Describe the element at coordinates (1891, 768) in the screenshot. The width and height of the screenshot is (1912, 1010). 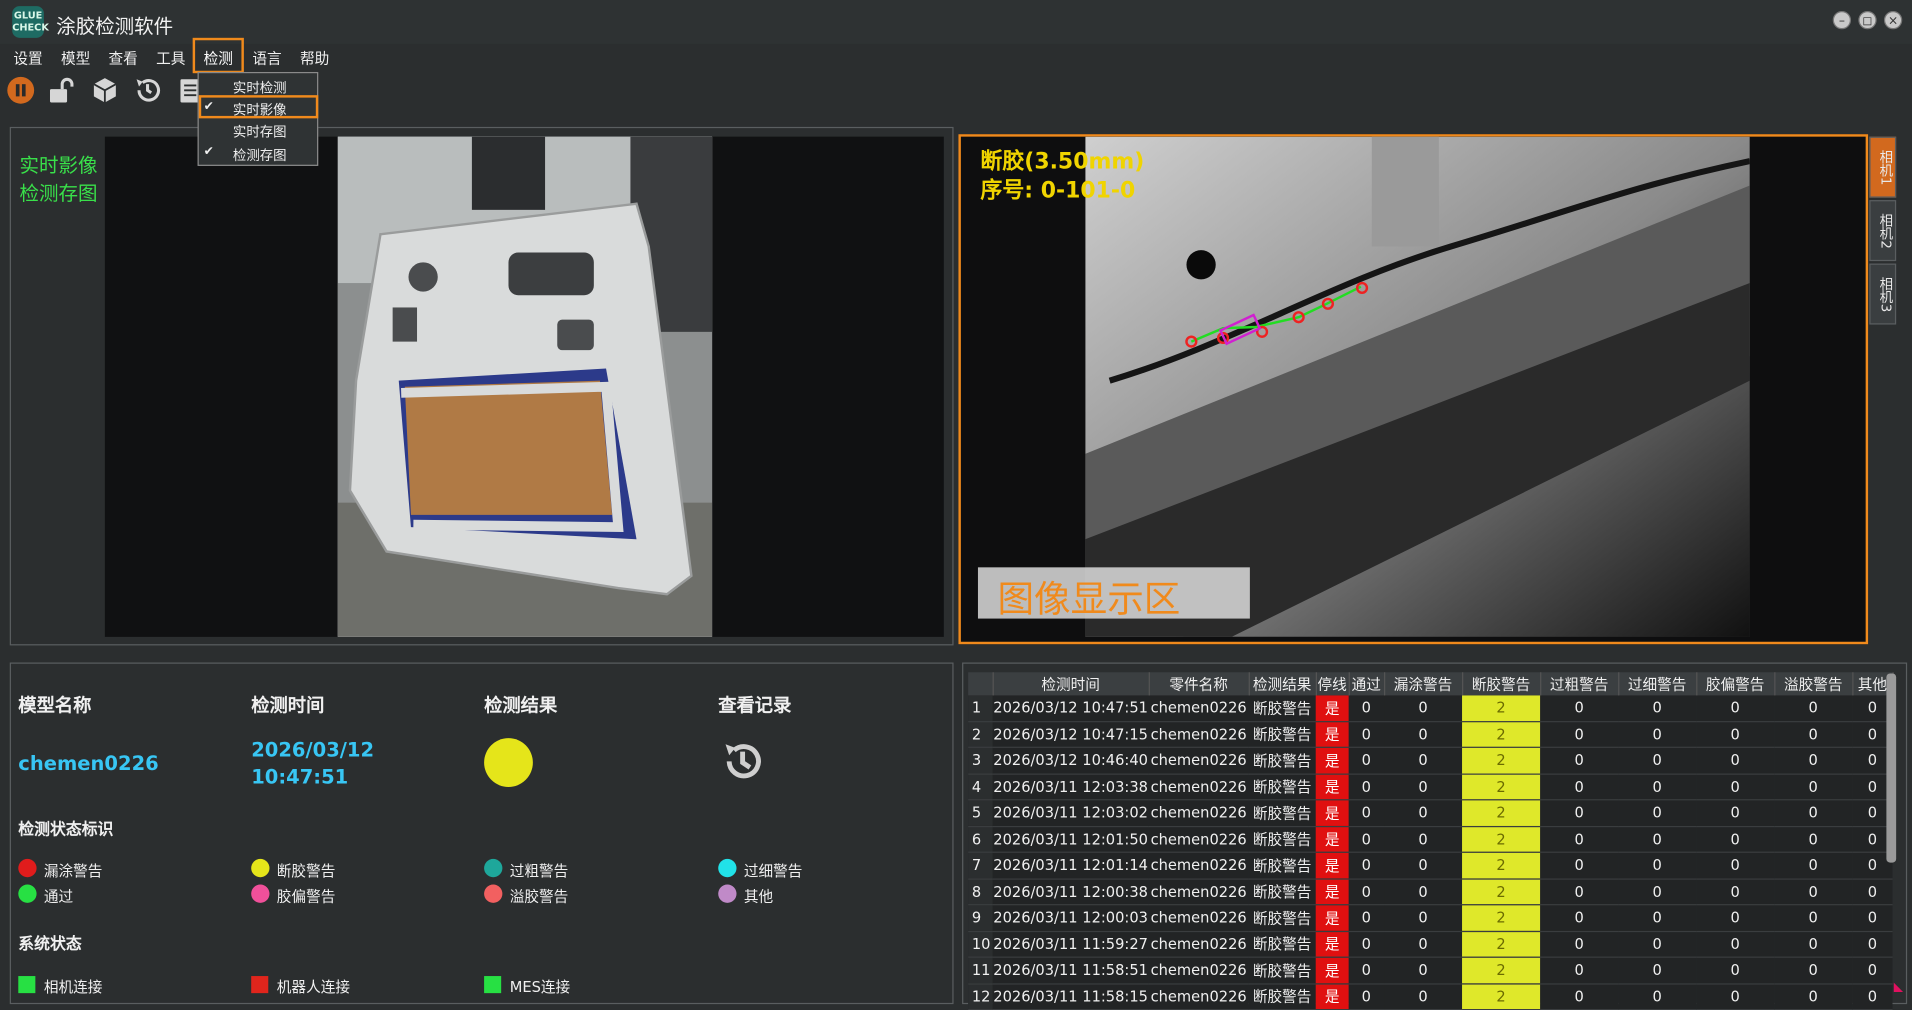
I see `table-scrollbar` at that location.